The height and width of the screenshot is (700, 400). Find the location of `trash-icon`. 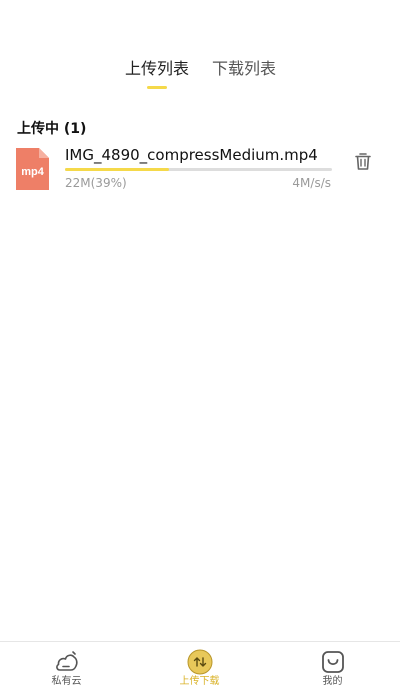

trash-icon is located at coordinates (363, 161).